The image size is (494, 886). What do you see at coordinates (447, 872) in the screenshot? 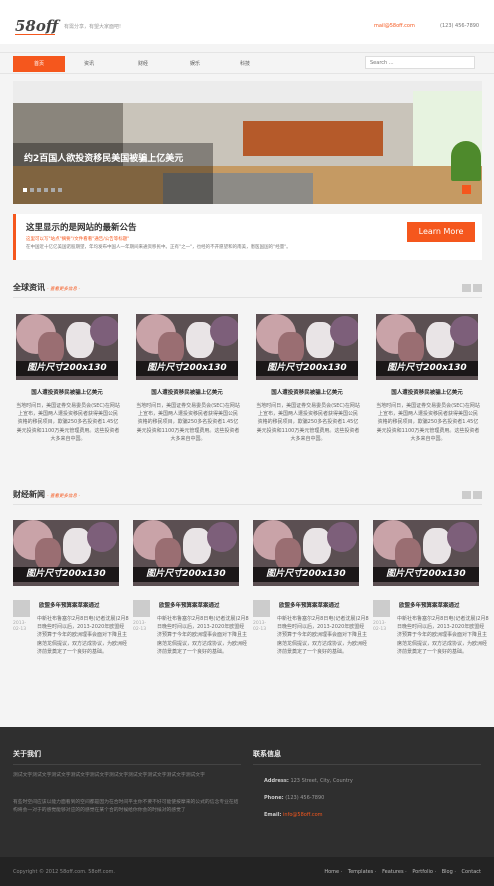
I see `footer-link-blog: Blog` at bounding box center [447, 872].